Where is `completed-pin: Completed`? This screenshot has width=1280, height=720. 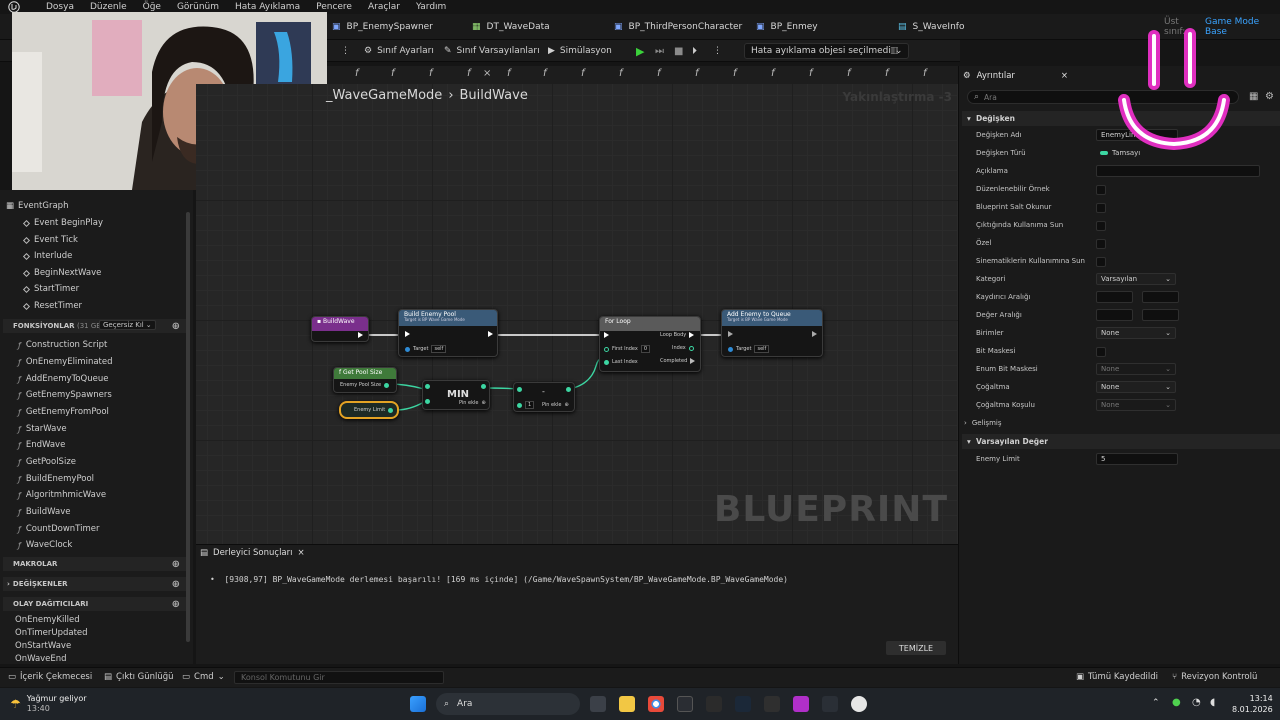 completed-pin: Completed is located at coordinates (678, 361).